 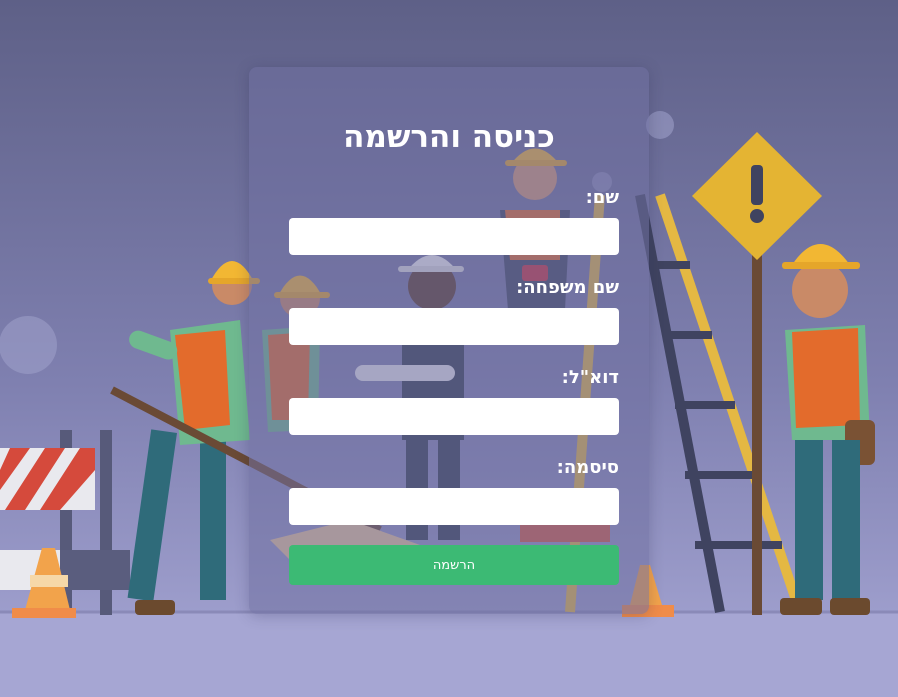 What do you see at coordinates (587, 467) in the screenshot?
I see `password-label: סיסמה:` at bounding box center [587, 467].